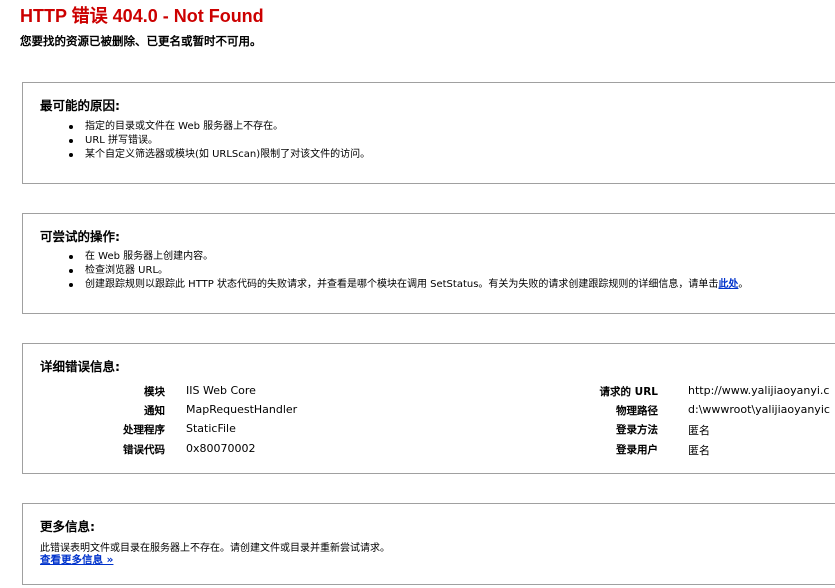  Describe the element at coordinates (637, 450) in the screenshot. I see `logon-user-label: 登录用户` at that location.